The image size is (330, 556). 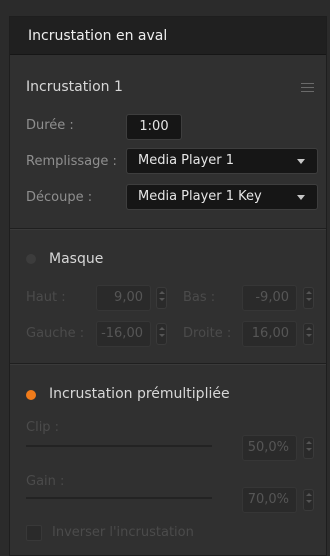 I want to click on hamburger-icon, so click(x=307, y=88).